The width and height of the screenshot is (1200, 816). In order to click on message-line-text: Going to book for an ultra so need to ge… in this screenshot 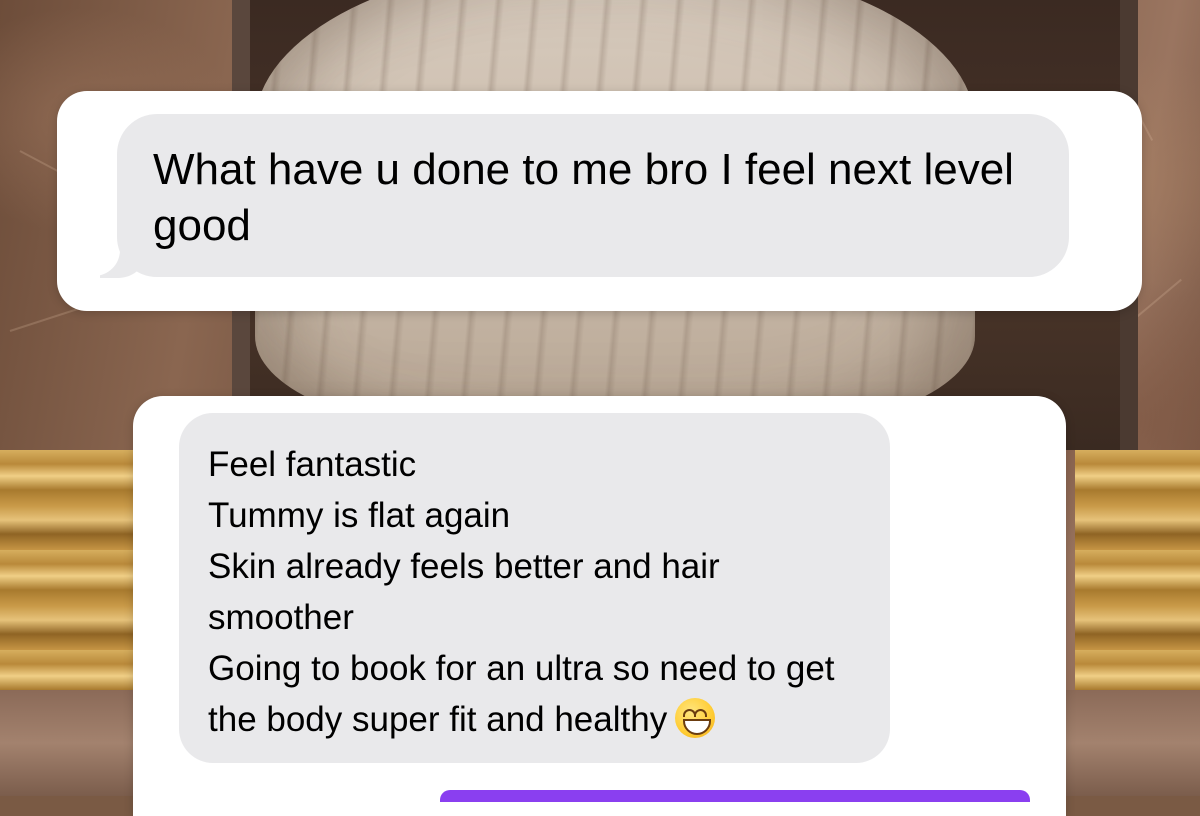, I will do `click(521, 694)`.